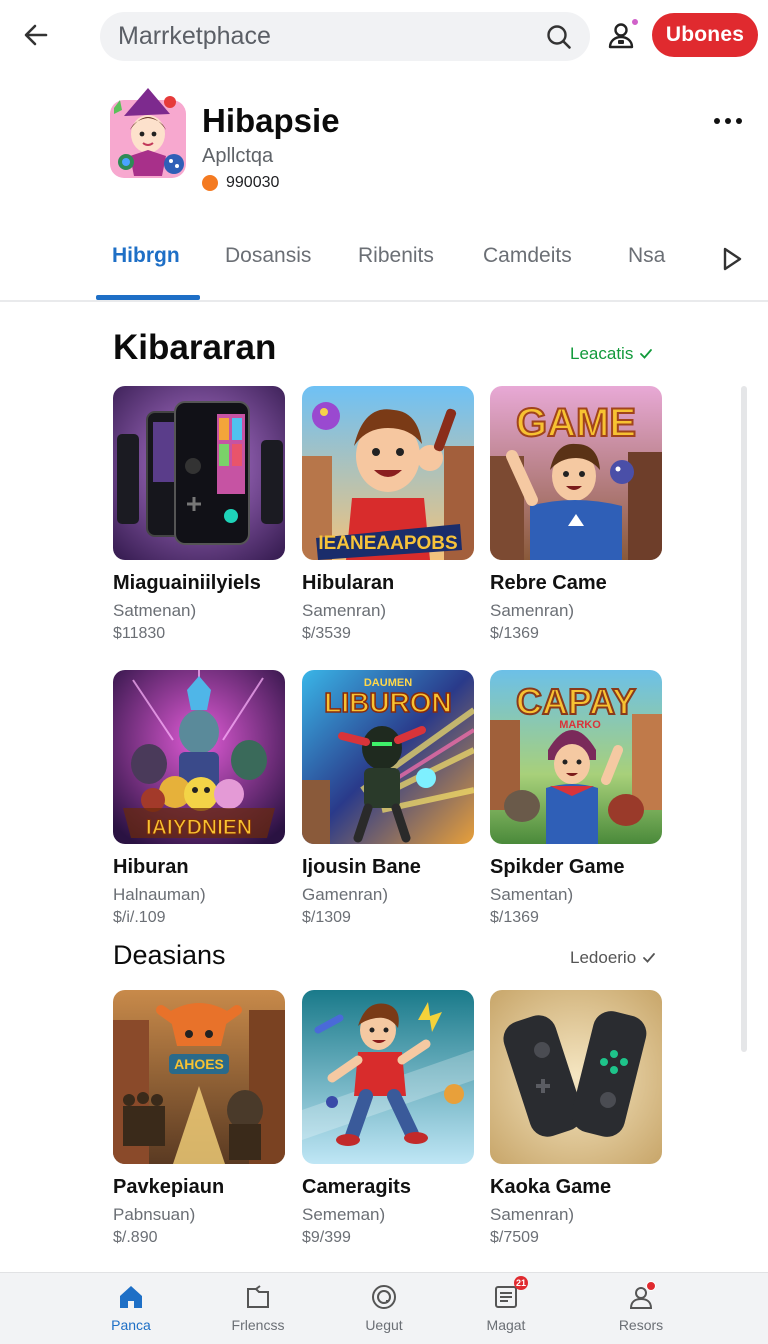 The height and width of the screenshot is (1344, 768). Describe the element at coordinates (557, 867) in the screenshot. I see `game-title: Spikder Game` at that location.